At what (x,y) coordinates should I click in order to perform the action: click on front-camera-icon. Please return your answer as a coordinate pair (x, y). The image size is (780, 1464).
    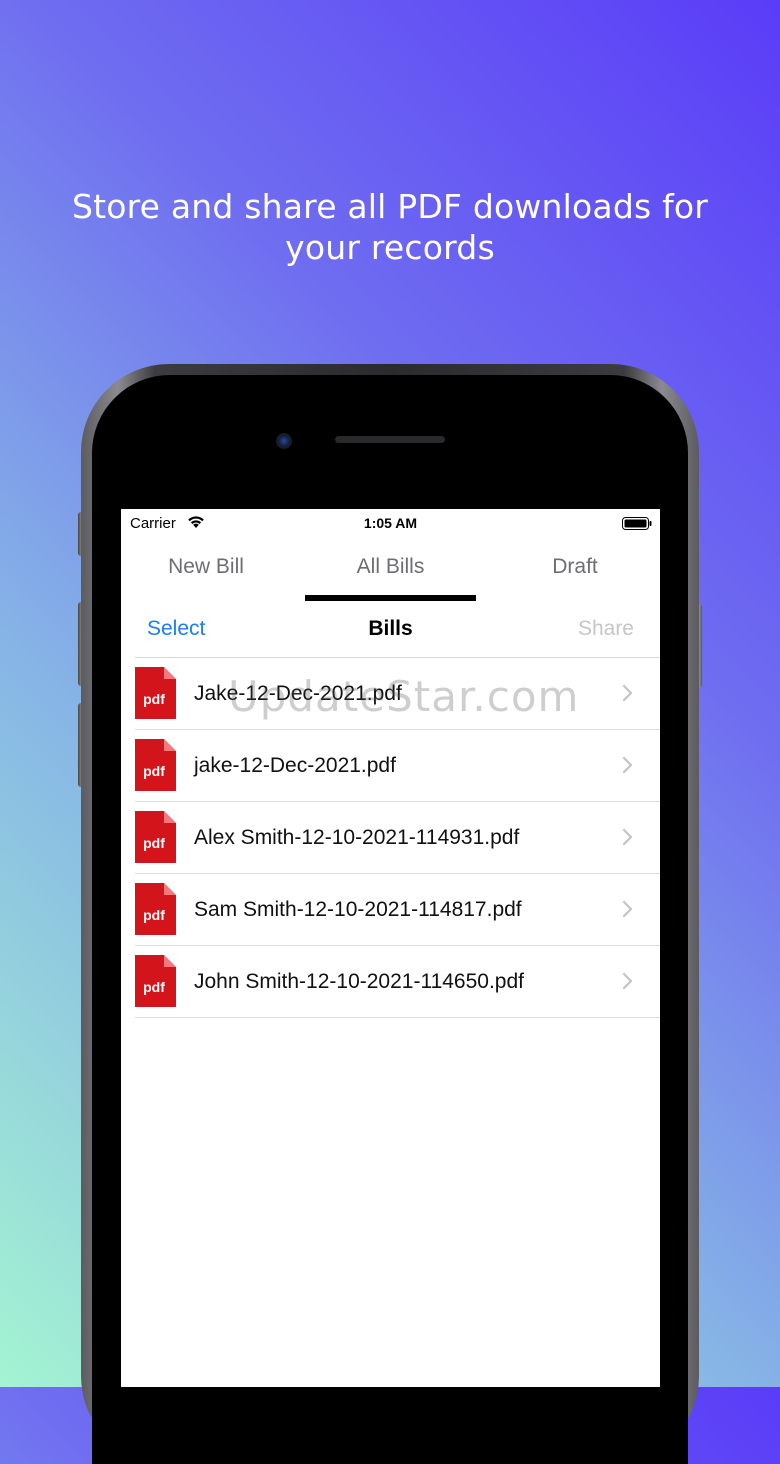
    Looking at the image, I should click on (284, 441).